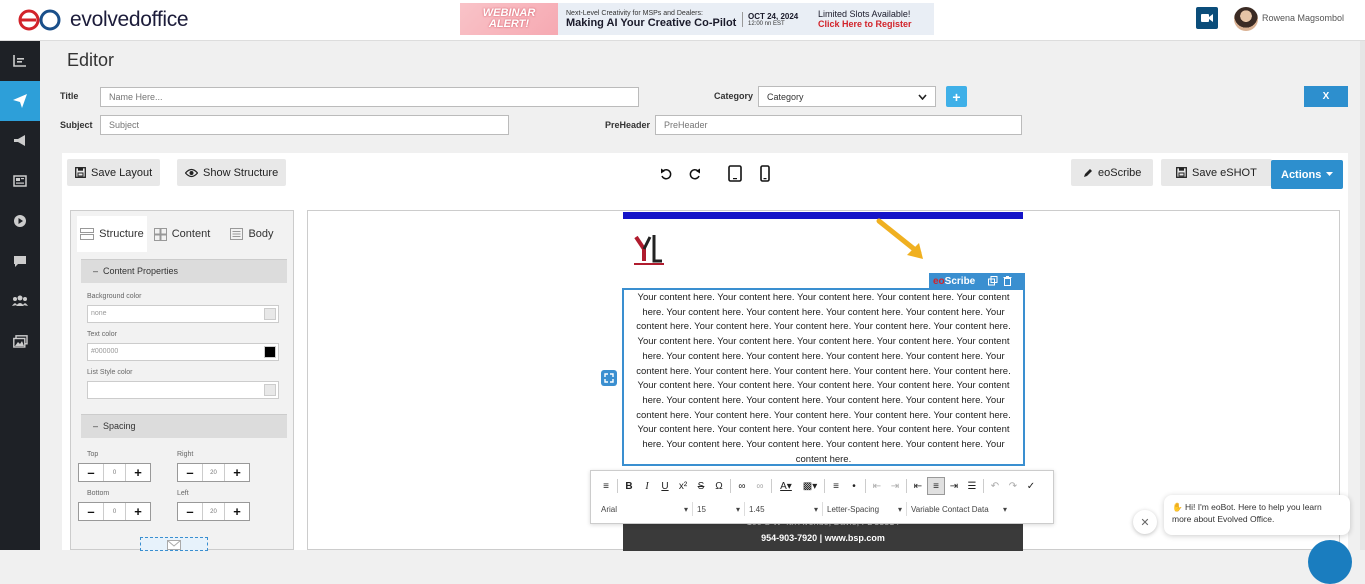 This screenshot has height=584, width=1365. I want to click on undo-icon: ↶, so click(995, 486).